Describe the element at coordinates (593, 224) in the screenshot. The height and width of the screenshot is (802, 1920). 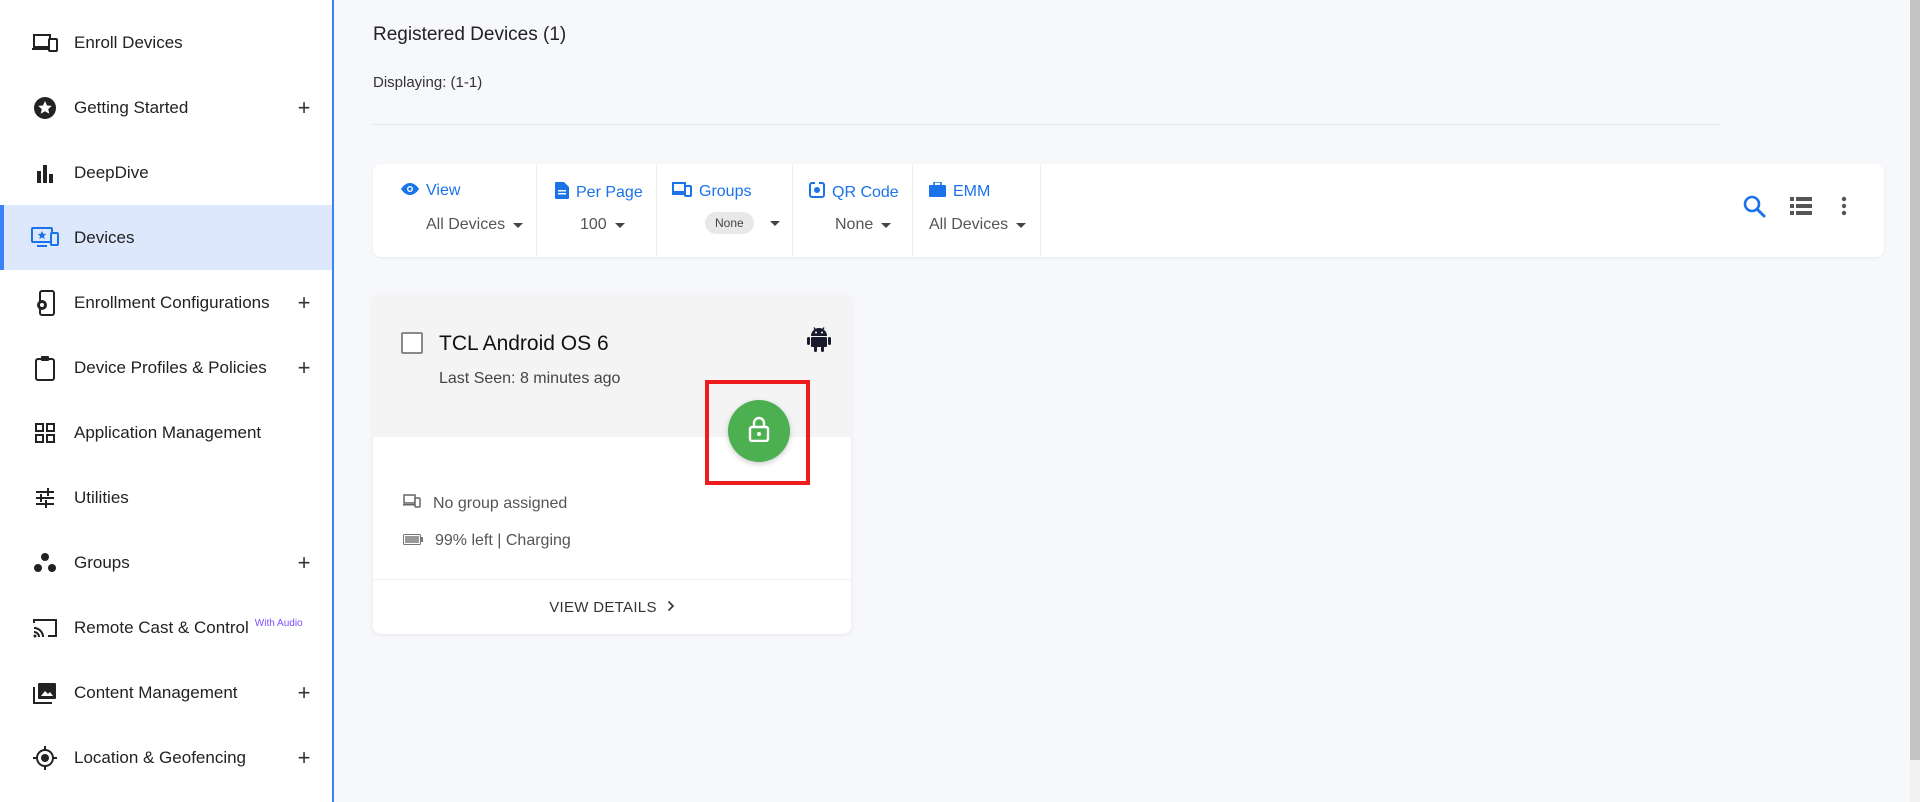
I see `per-page-value: 100` at that location.